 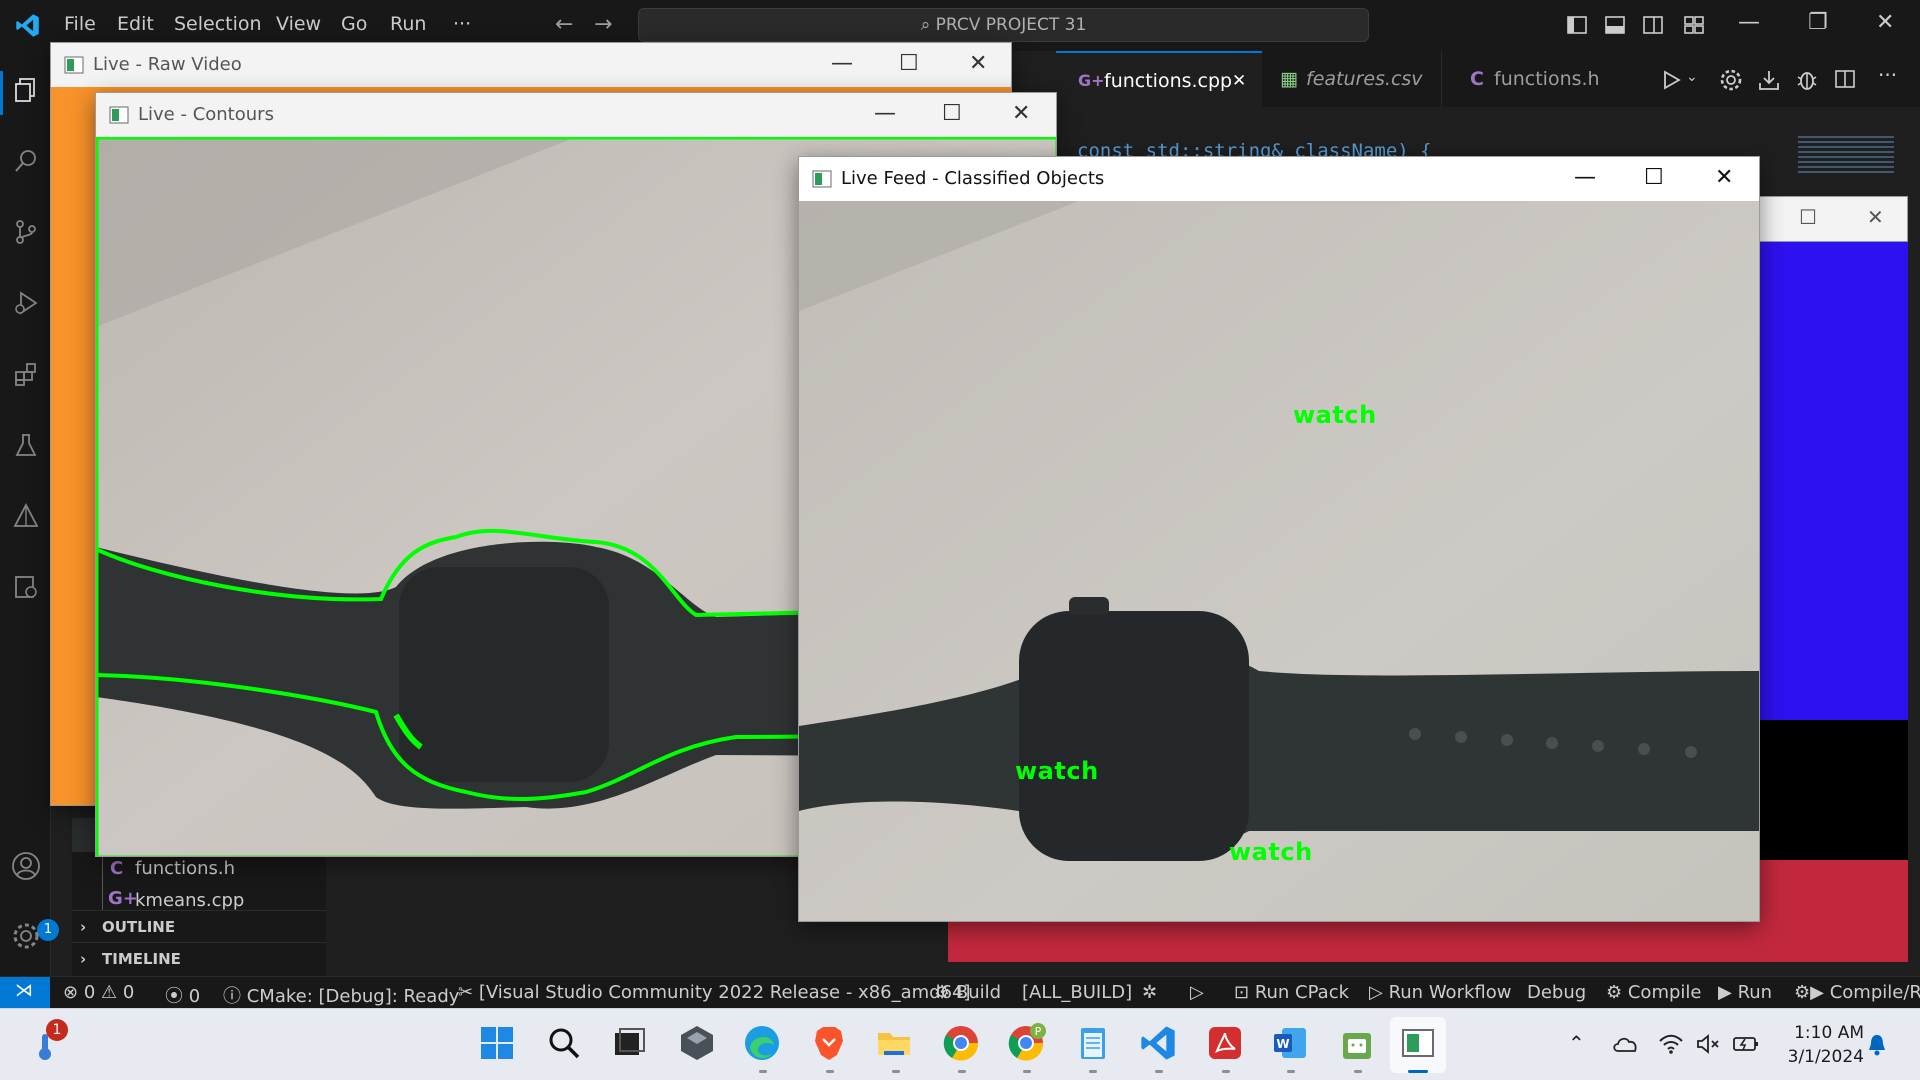 I want to click on notepad-icon, so click(x=1093, y=1043).